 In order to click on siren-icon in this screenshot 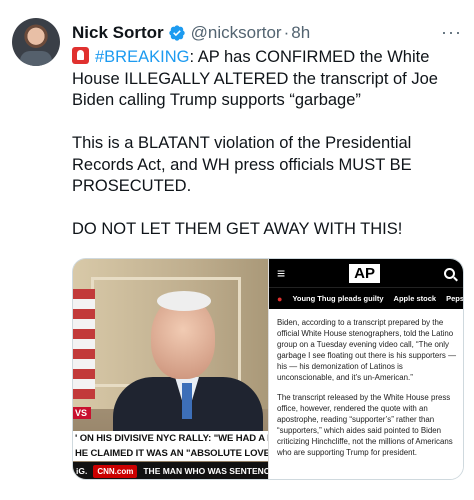, I will do `click(80, 55)`.